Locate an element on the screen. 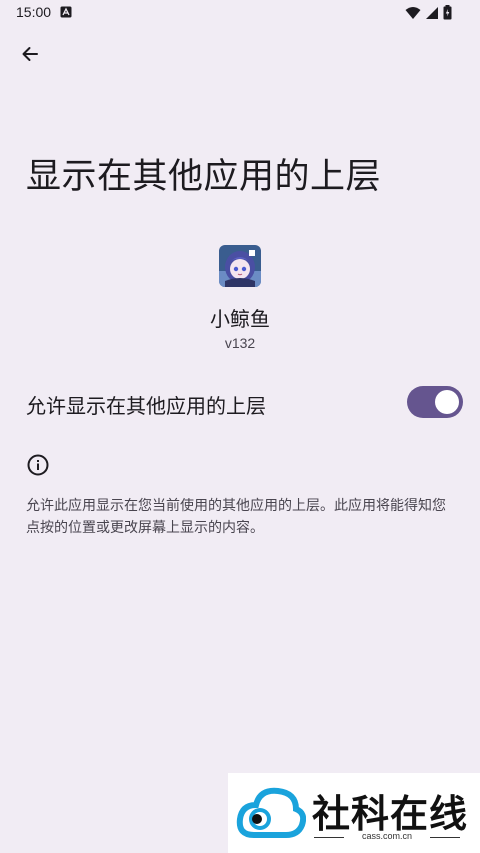 The image size is (480, 853). arrow-left-icon is located at coordinates (30, 56).